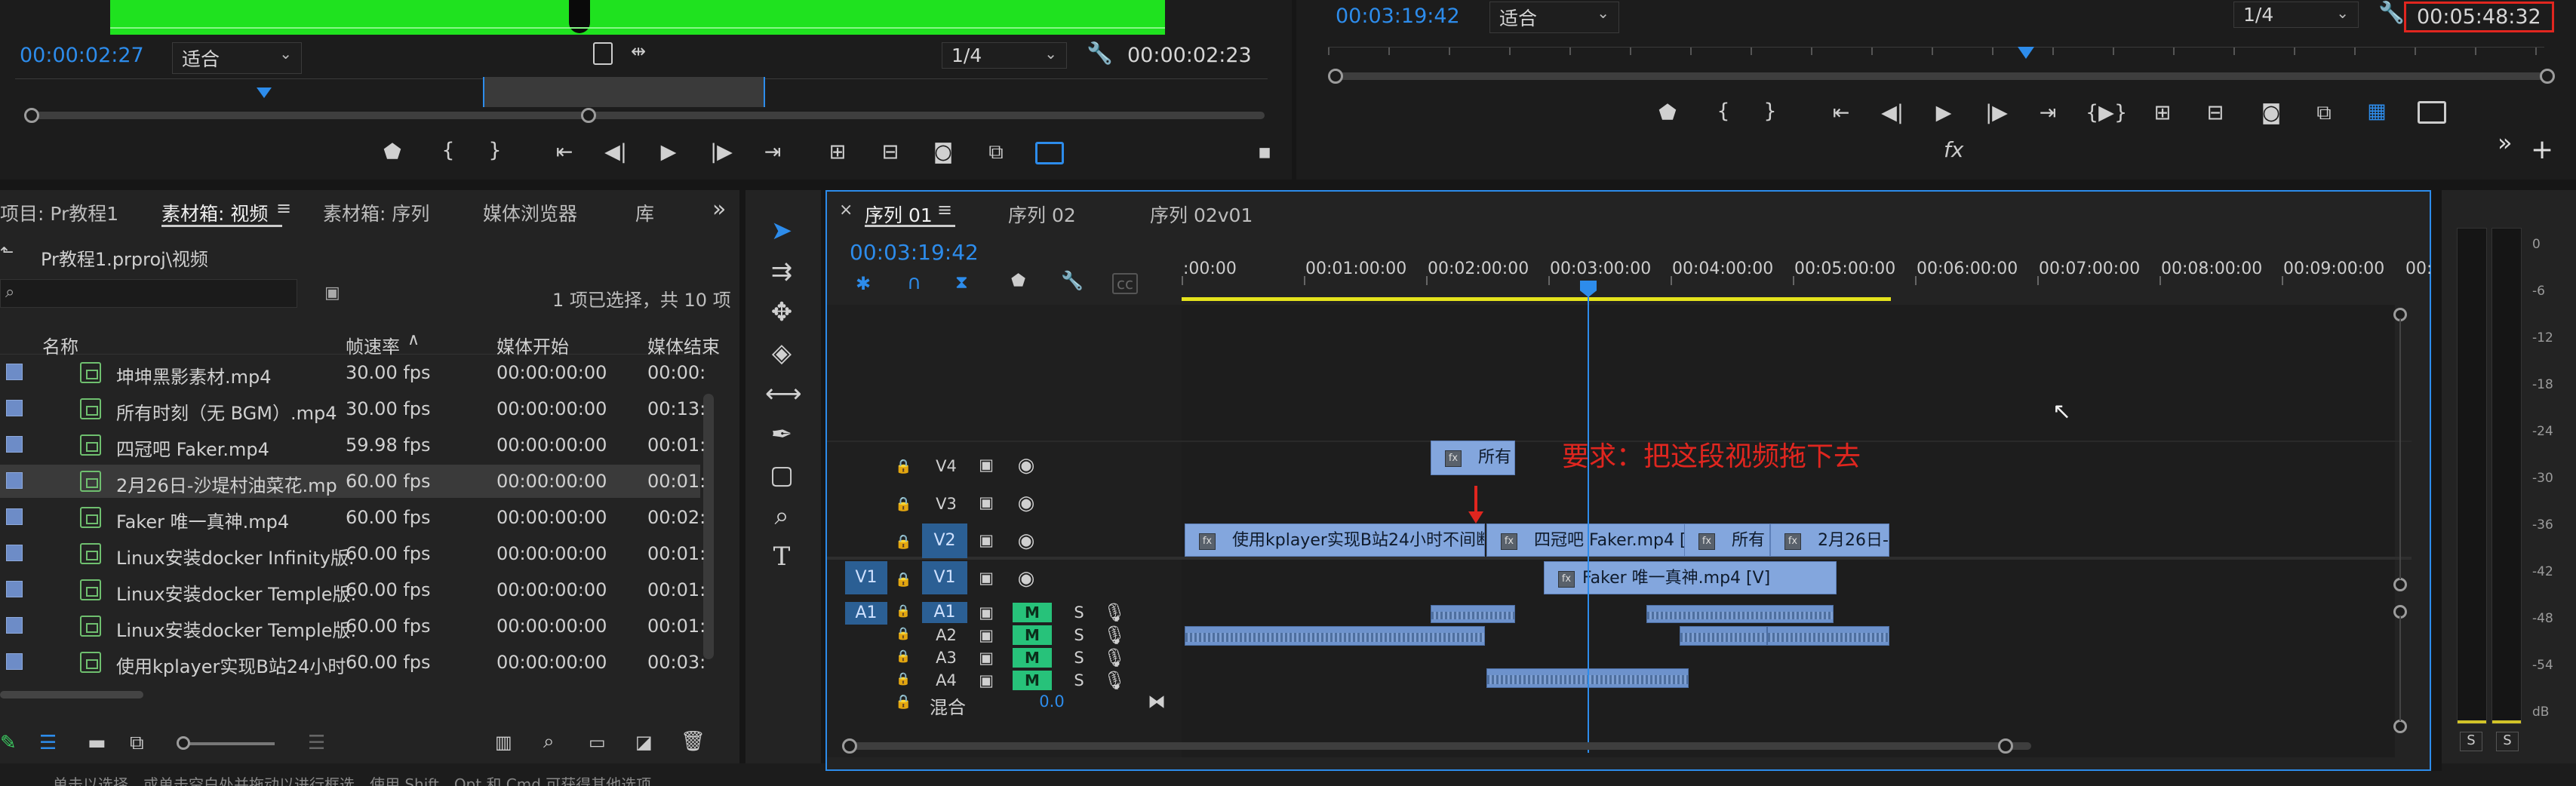  I want to click on pen-tool-icon: ✒, so click(781, 434).